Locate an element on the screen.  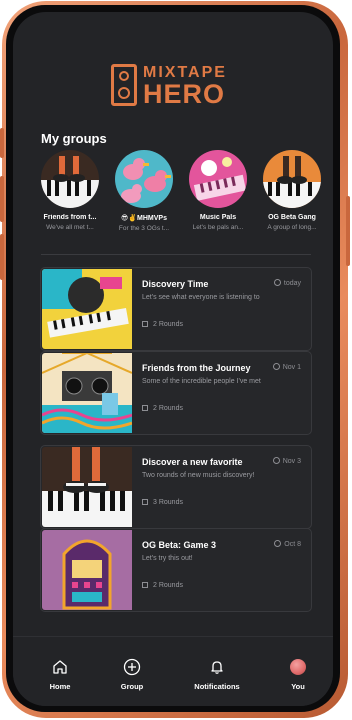
game-rounds: 3 Rounds is located at coordinates (162, 502).